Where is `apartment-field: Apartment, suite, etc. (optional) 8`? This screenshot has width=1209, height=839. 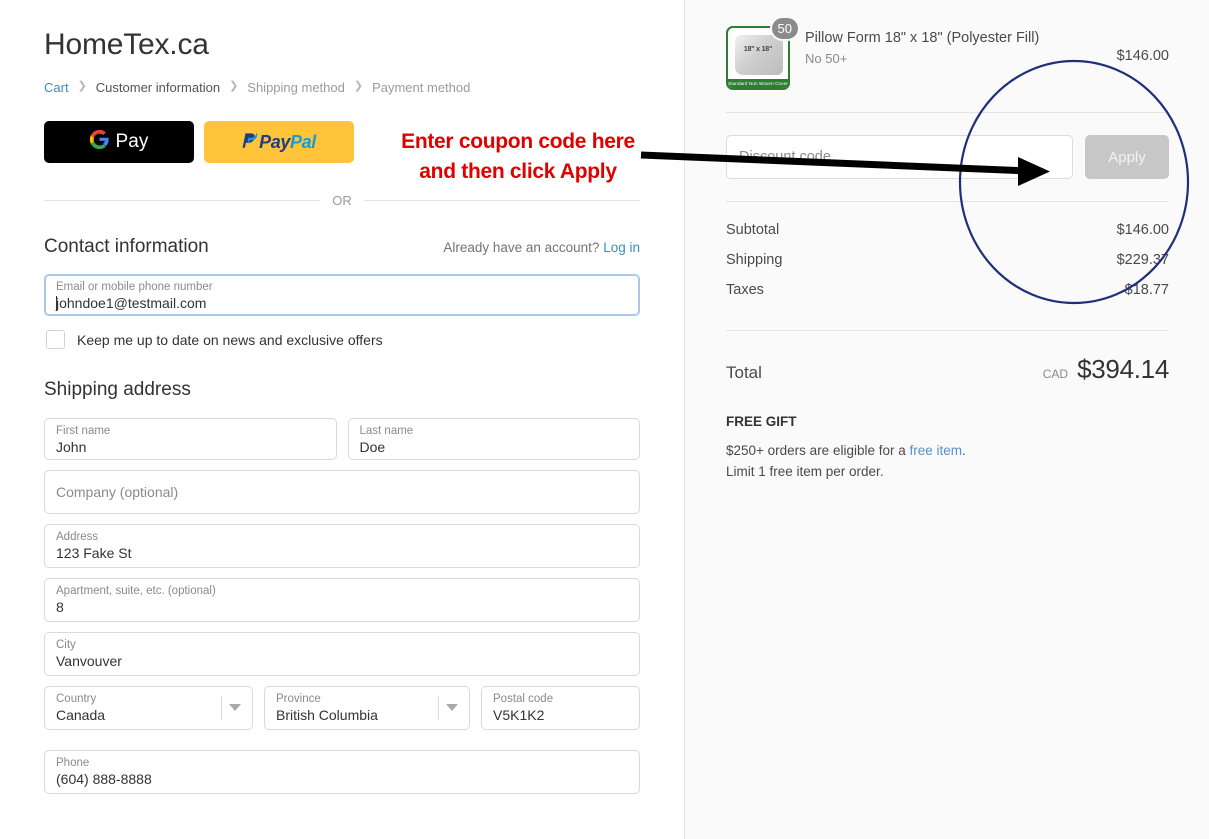
apartment-field: Apartment, suite, etc. (optional) 8 is located at coordinates (342, 600).